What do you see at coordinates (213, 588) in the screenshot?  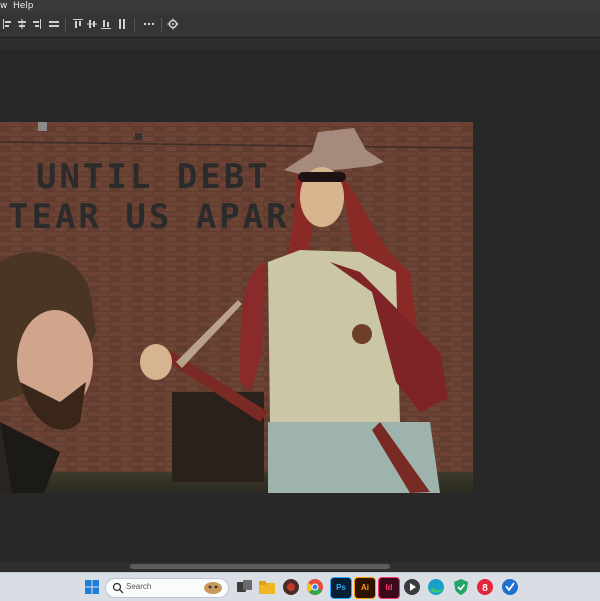 I see `search-highlight-icon` at bounding box center [213, 588].